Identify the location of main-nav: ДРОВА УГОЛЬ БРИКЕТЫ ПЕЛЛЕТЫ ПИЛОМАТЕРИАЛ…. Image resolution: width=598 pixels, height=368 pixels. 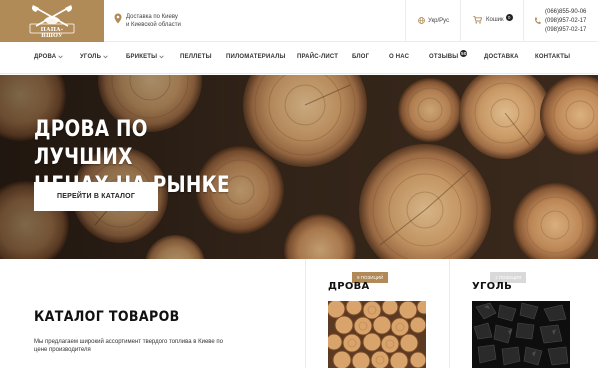
(299, 58).